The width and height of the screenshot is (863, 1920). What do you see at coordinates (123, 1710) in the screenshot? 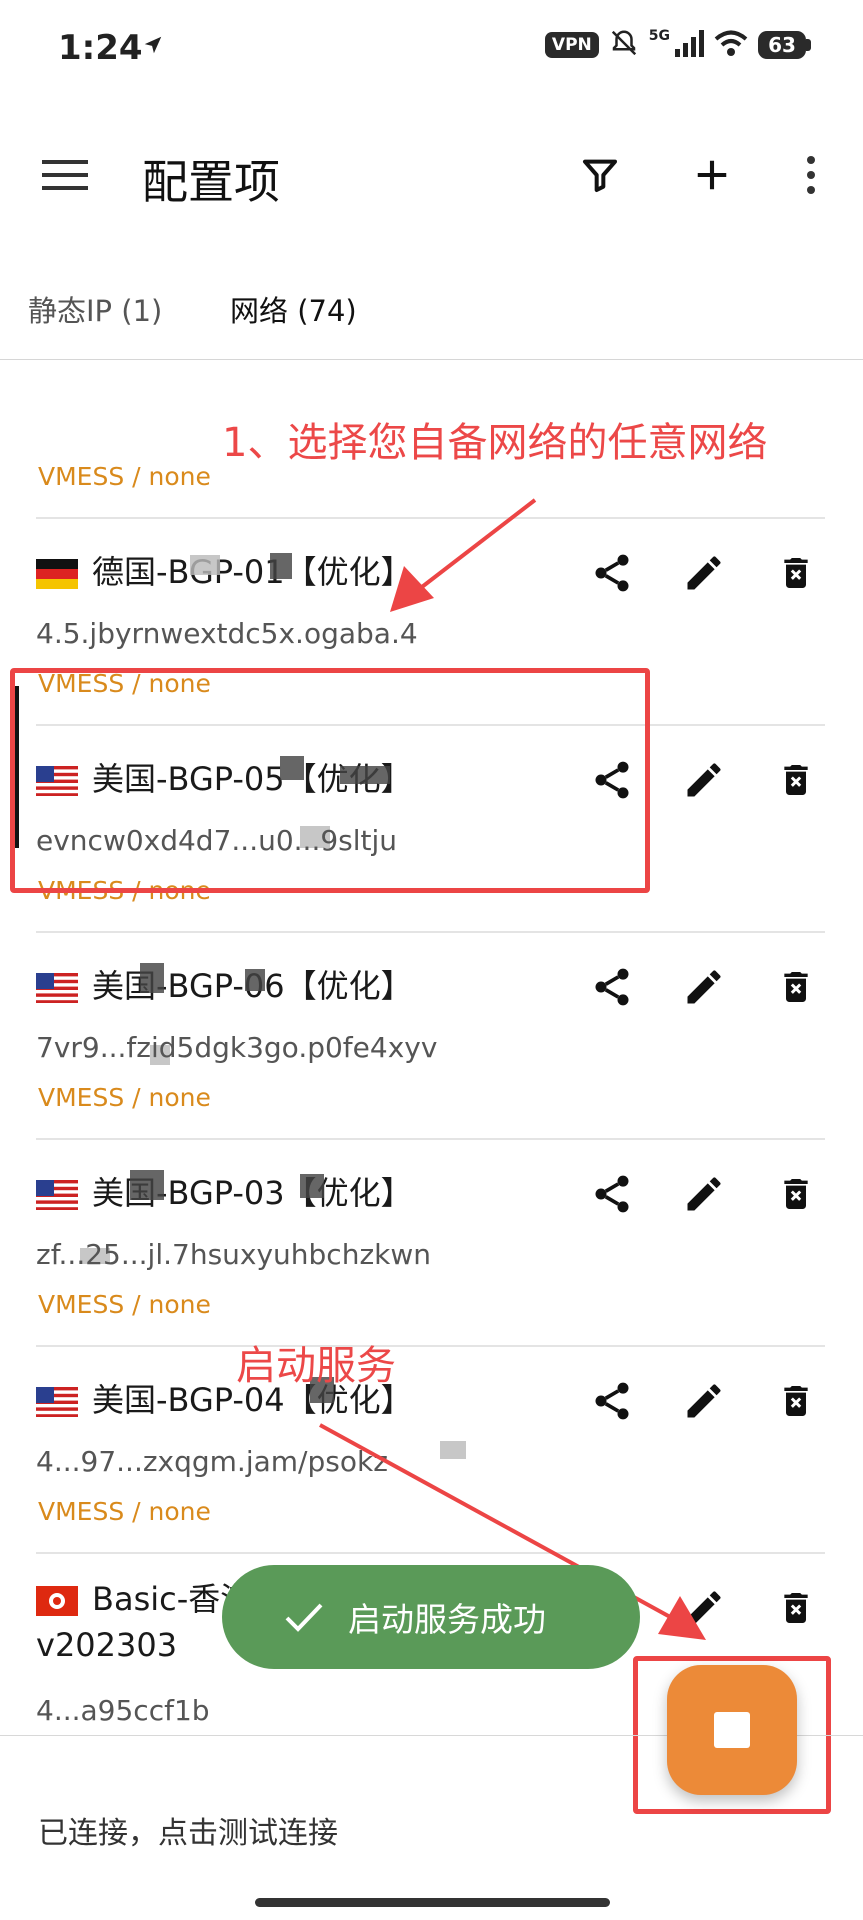
I see `server-address: 4...a95ccf1b` at bounding box center [123, 1710].